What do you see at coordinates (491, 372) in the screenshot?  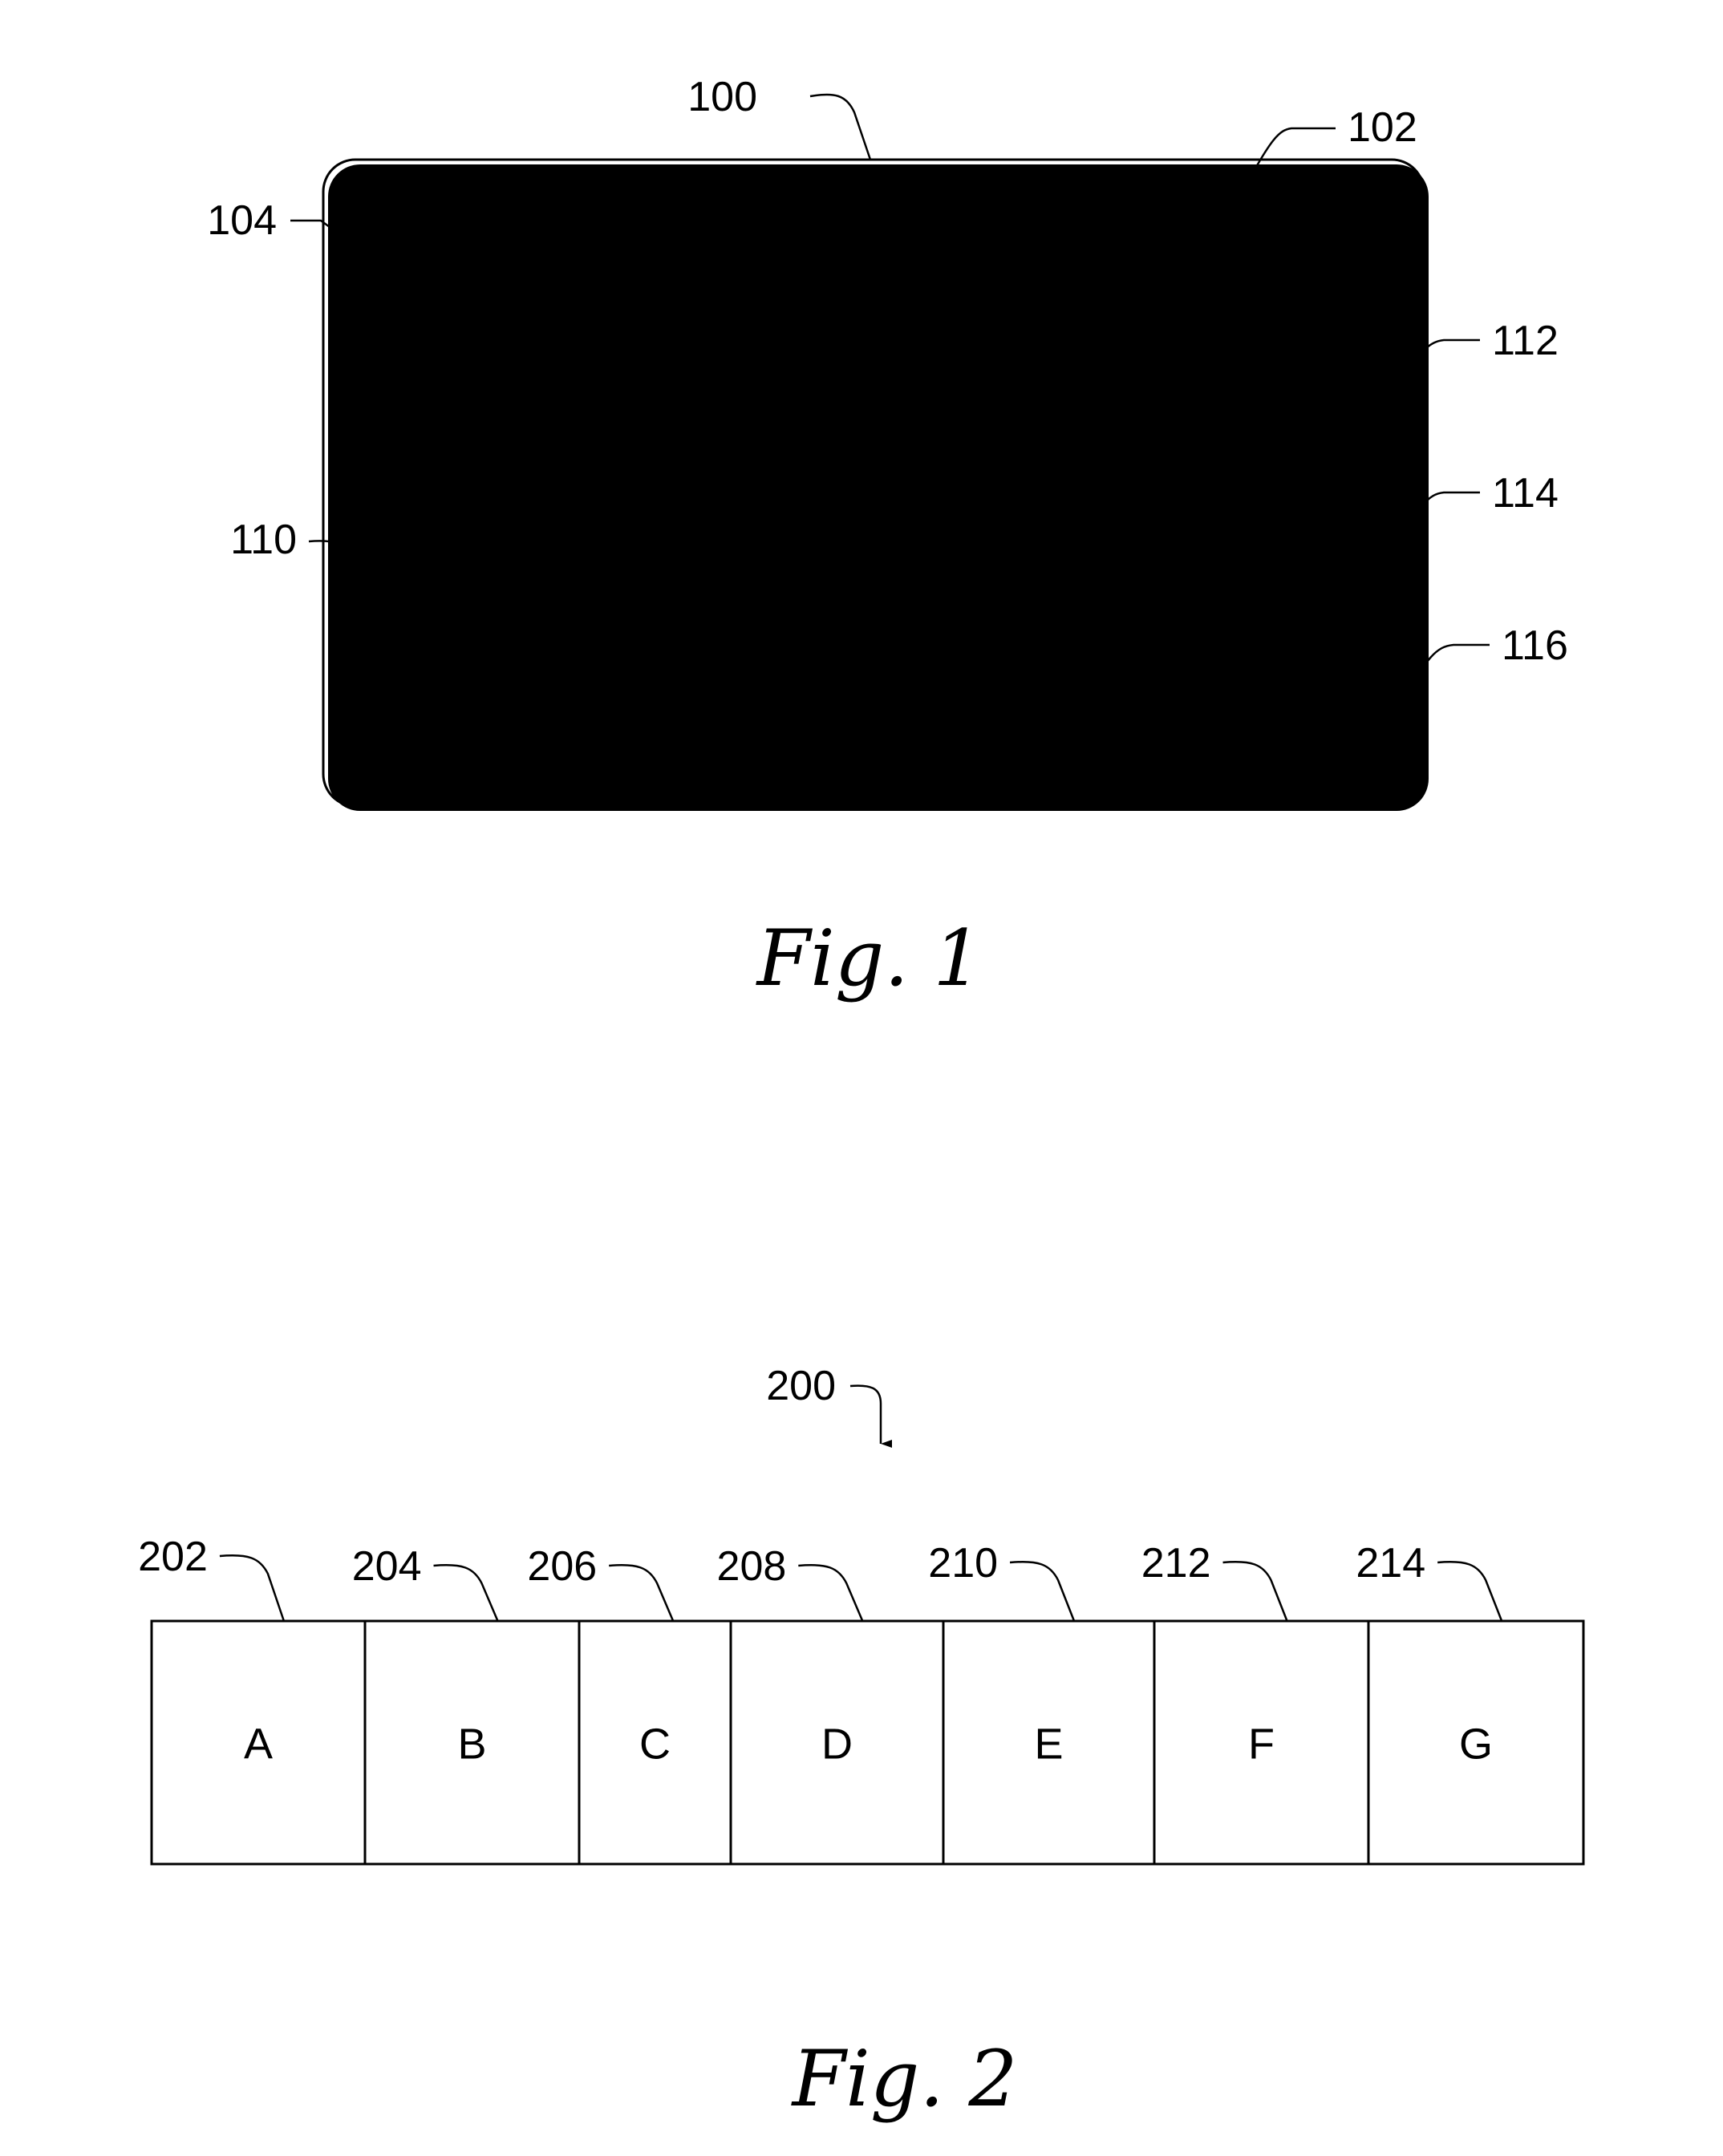 I see `file-system-line1: File` at bounding box center [491, 372].